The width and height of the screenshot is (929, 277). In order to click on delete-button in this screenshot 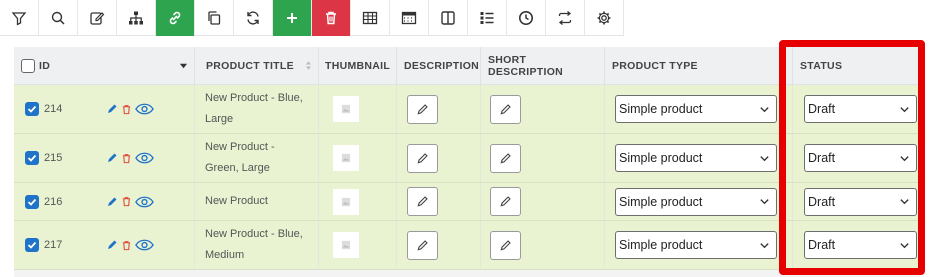, I will do `click(331, 18)`.